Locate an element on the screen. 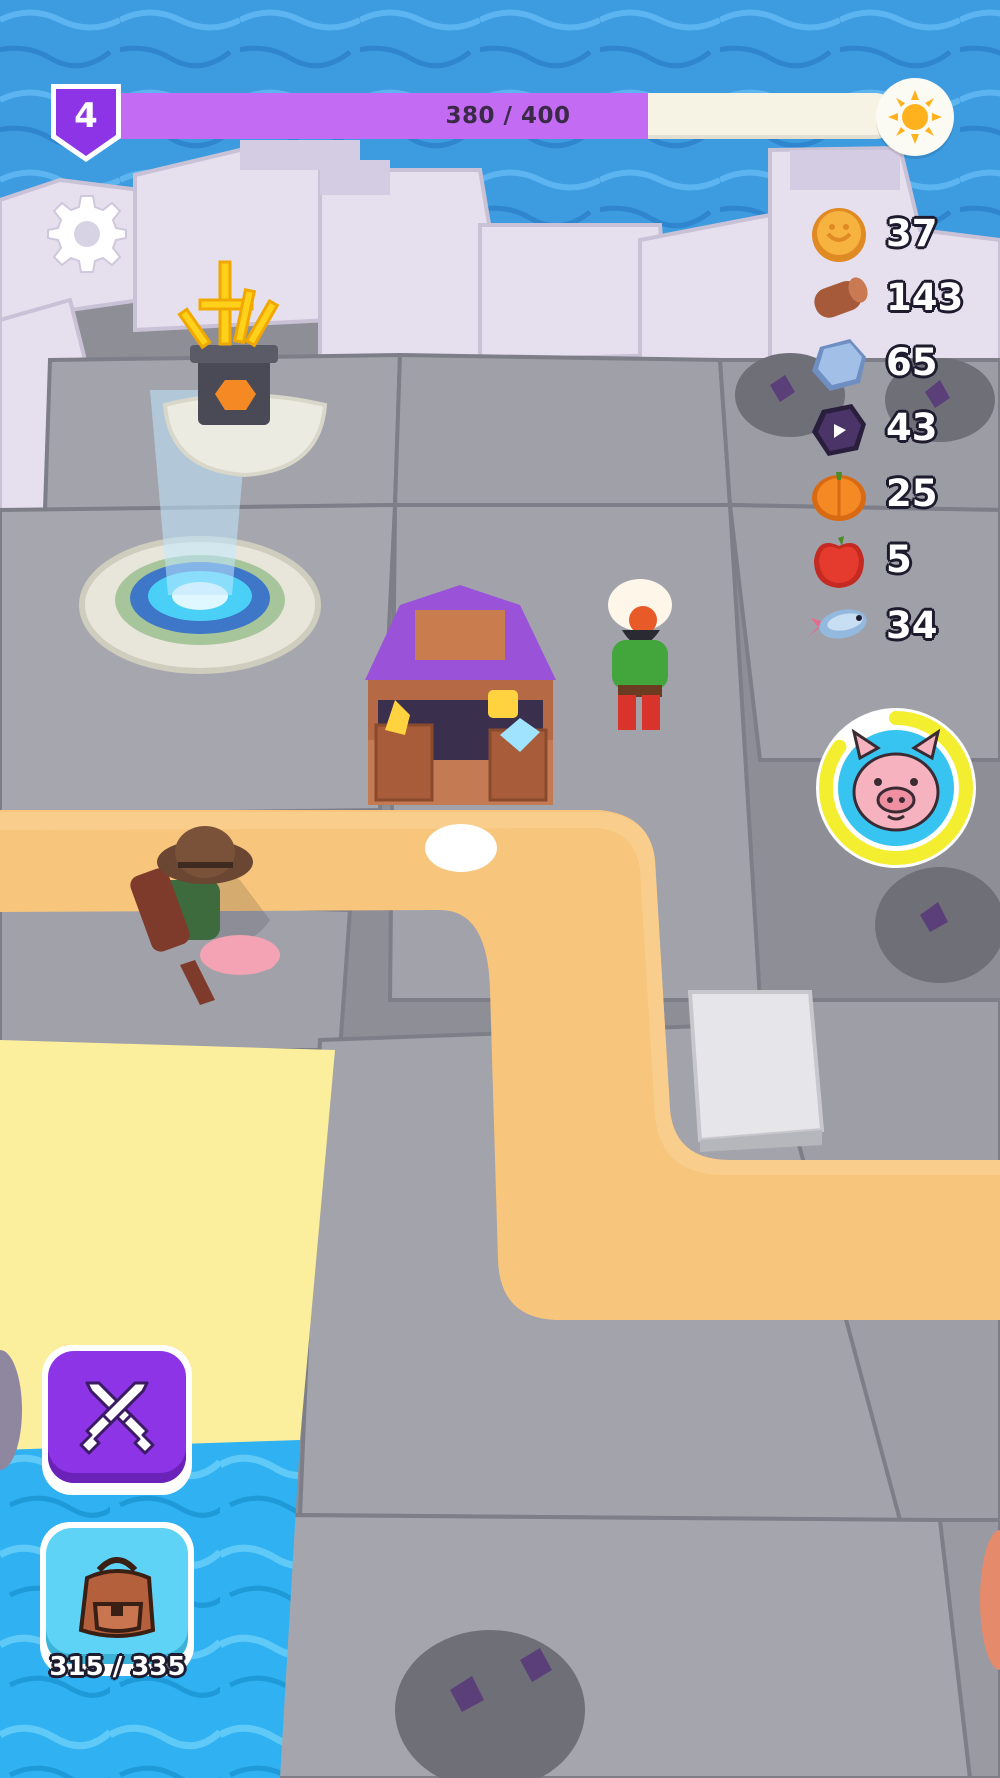  resource-stone: 65 is located at coordinates (904, 364).